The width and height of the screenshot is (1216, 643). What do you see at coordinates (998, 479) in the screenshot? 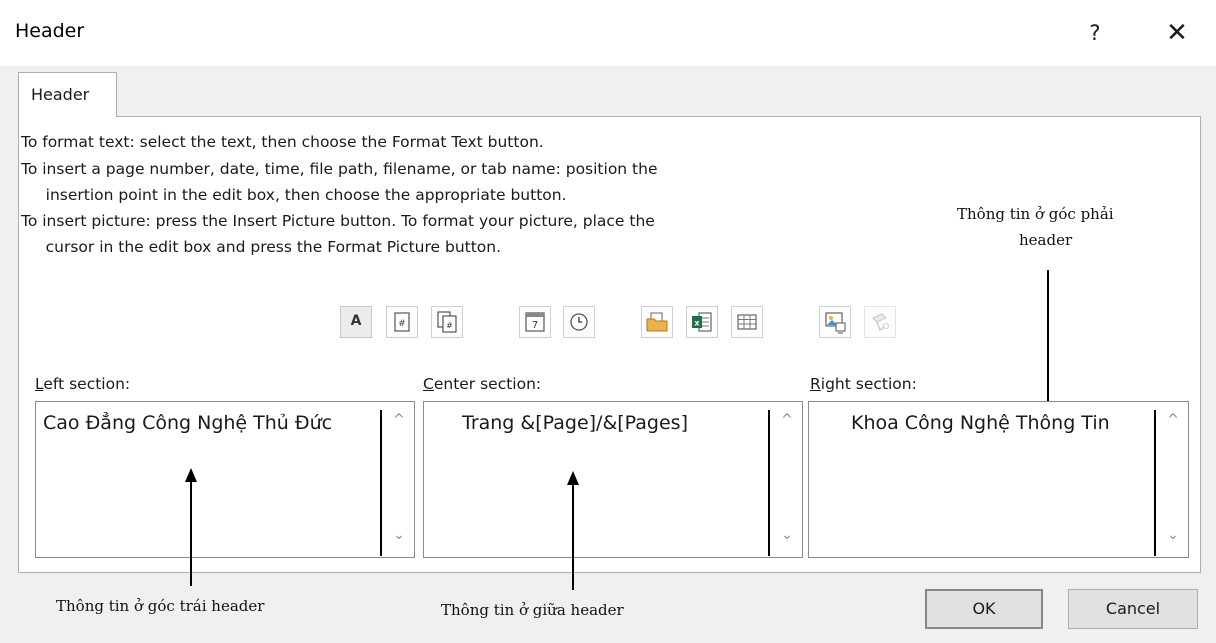
I see `right-section-editbox: Khoa Công Nghệ Thông Tin ^ ⌄` at bounding box center [998, 479].